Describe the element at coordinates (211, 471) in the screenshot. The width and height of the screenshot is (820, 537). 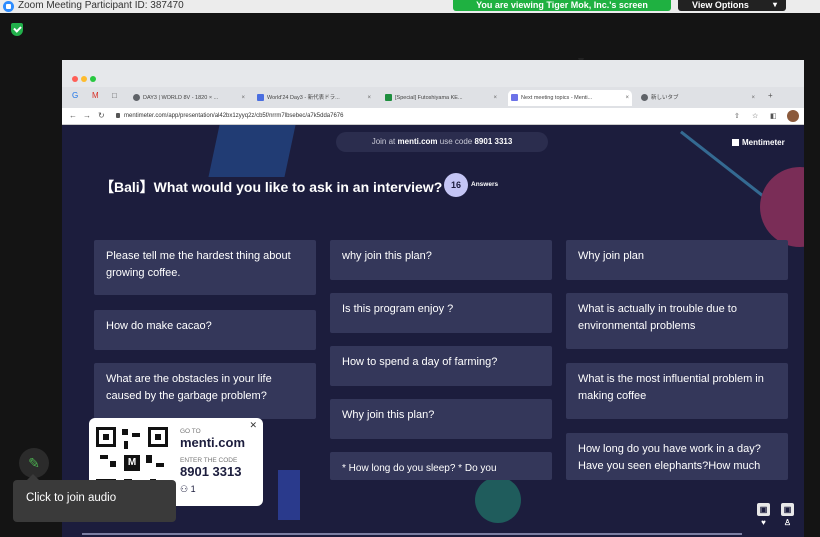
I see `join-code: 8901 3313` at that location.